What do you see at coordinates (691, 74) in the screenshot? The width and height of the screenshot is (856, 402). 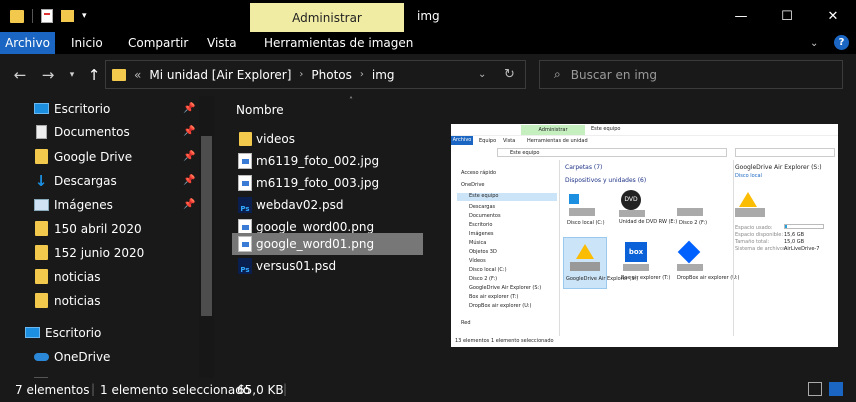 I see `search-box: ⌕ Buscar en img` at bounding box center [691, 74].